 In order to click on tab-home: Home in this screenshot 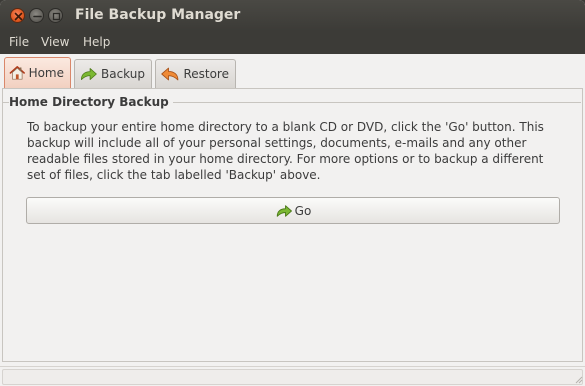, I will do `click(37, 72)`.